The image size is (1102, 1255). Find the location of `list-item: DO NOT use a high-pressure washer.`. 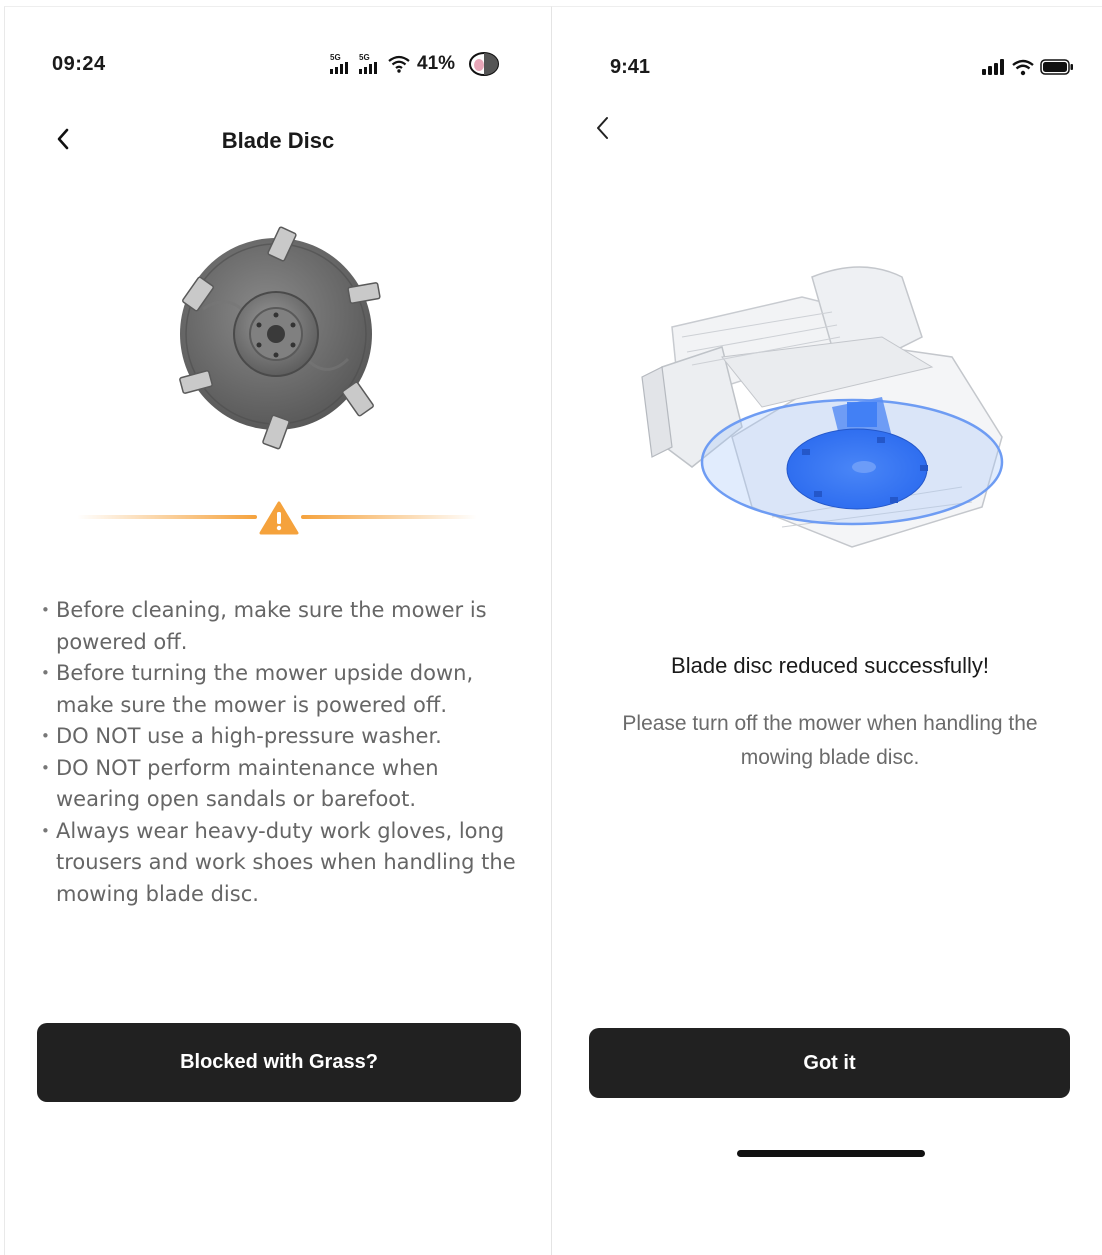

list-item: DO NOT use a high-pressure washer. is located at coordinates (282, 737).